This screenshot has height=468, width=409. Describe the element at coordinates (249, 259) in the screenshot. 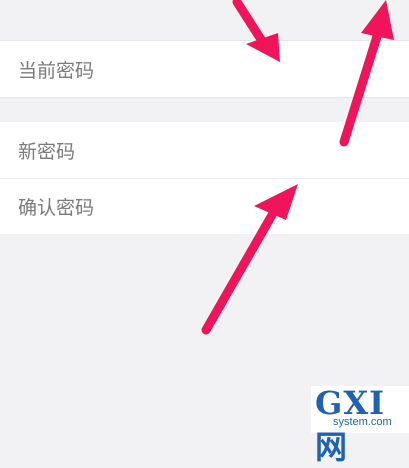

I see `arrow-up-icon` at that location.